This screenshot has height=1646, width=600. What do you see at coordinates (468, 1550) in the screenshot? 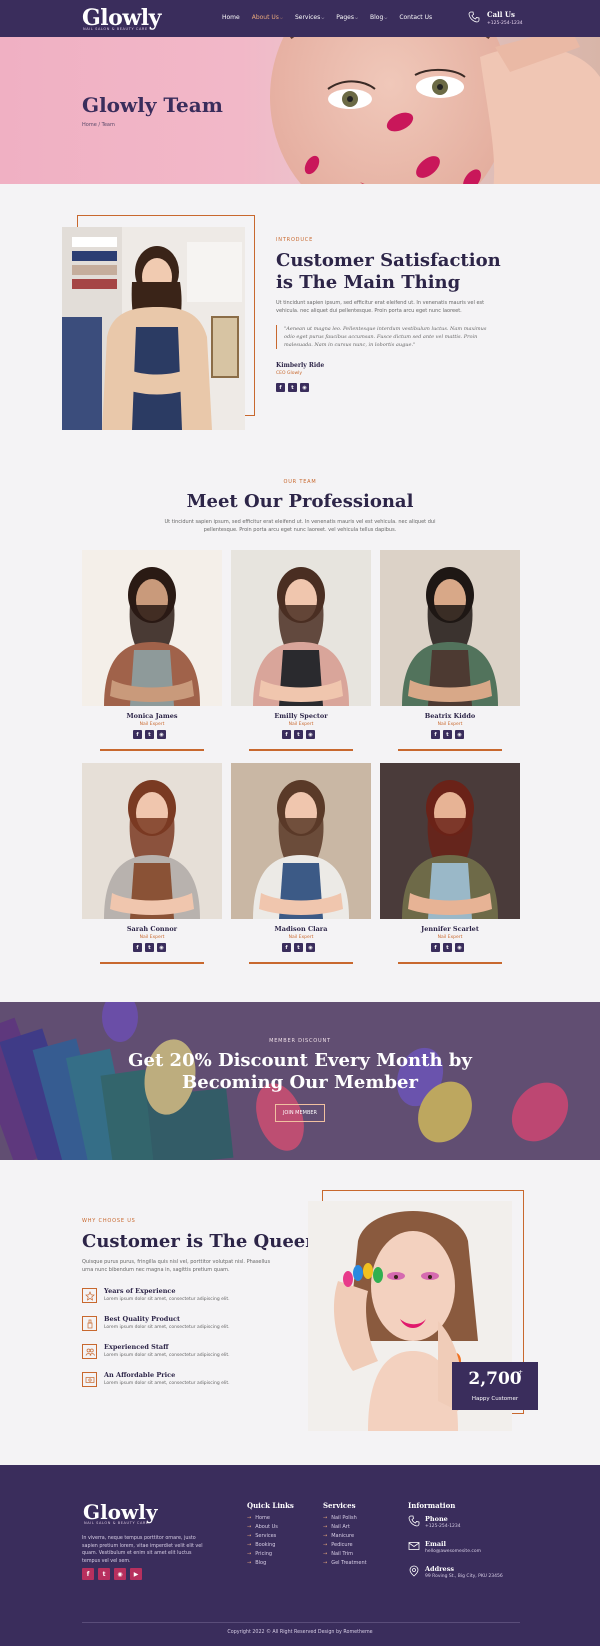
I see `footer-email: Email hello@awesomesite.com` at bounding box center [468, 1550].